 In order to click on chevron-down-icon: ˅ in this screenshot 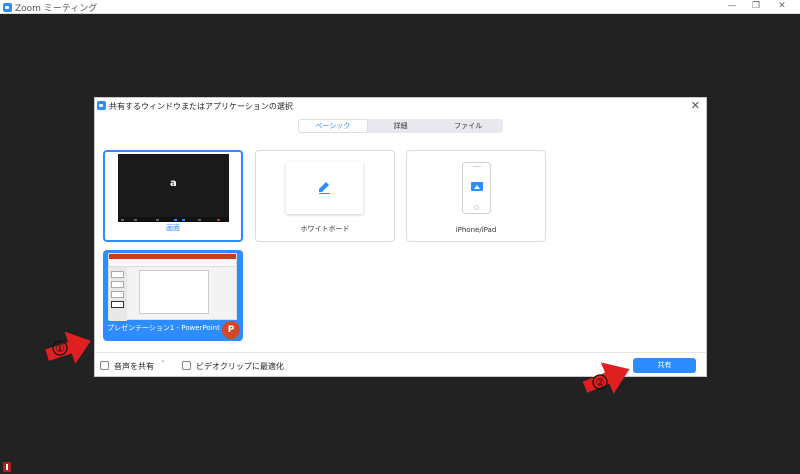, I will do `click(163, 364)`.